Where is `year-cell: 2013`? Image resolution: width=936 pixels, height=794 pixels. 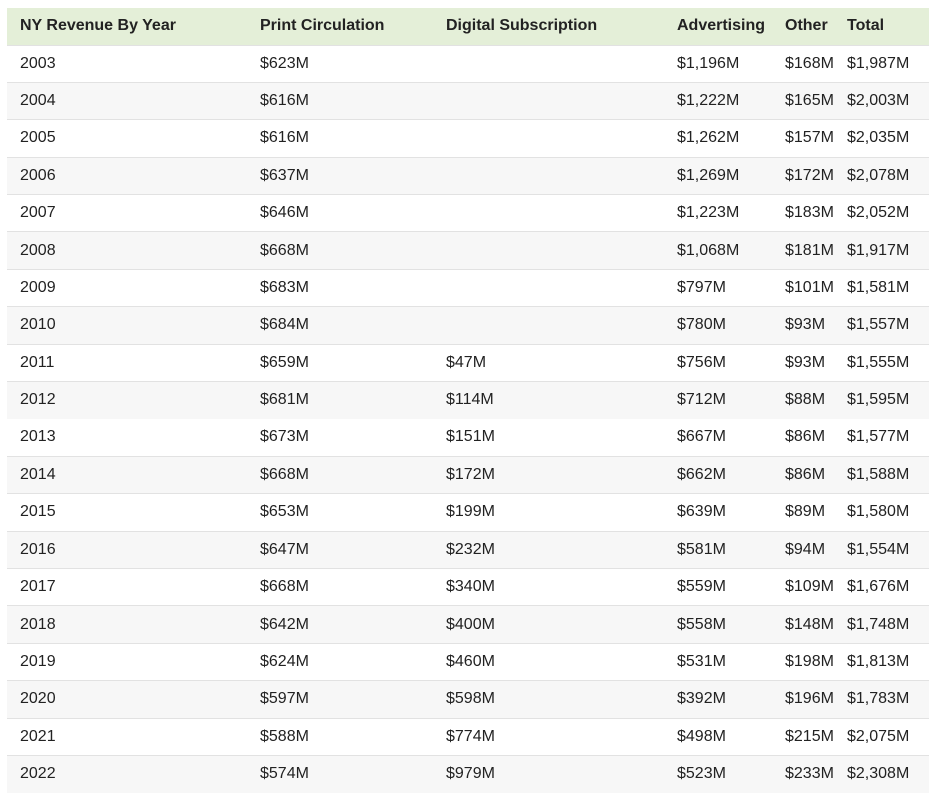
year-cell: 2013 is located at coordinates (38, 437).